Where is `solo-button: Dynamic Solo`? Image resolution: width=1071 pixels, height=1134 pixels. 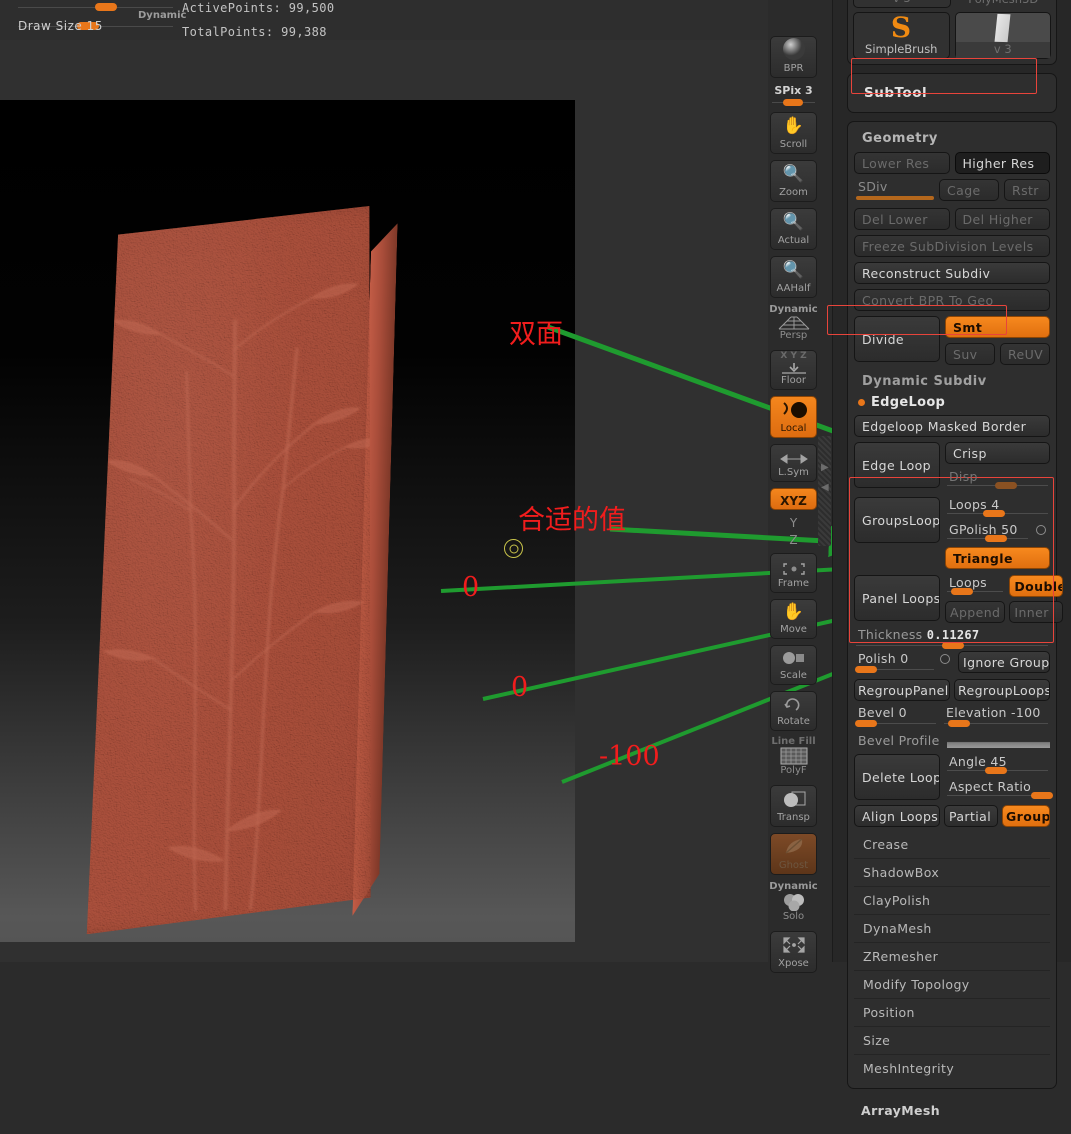 solo-button: Dynamic Solo is located at coordinates (793, 903).